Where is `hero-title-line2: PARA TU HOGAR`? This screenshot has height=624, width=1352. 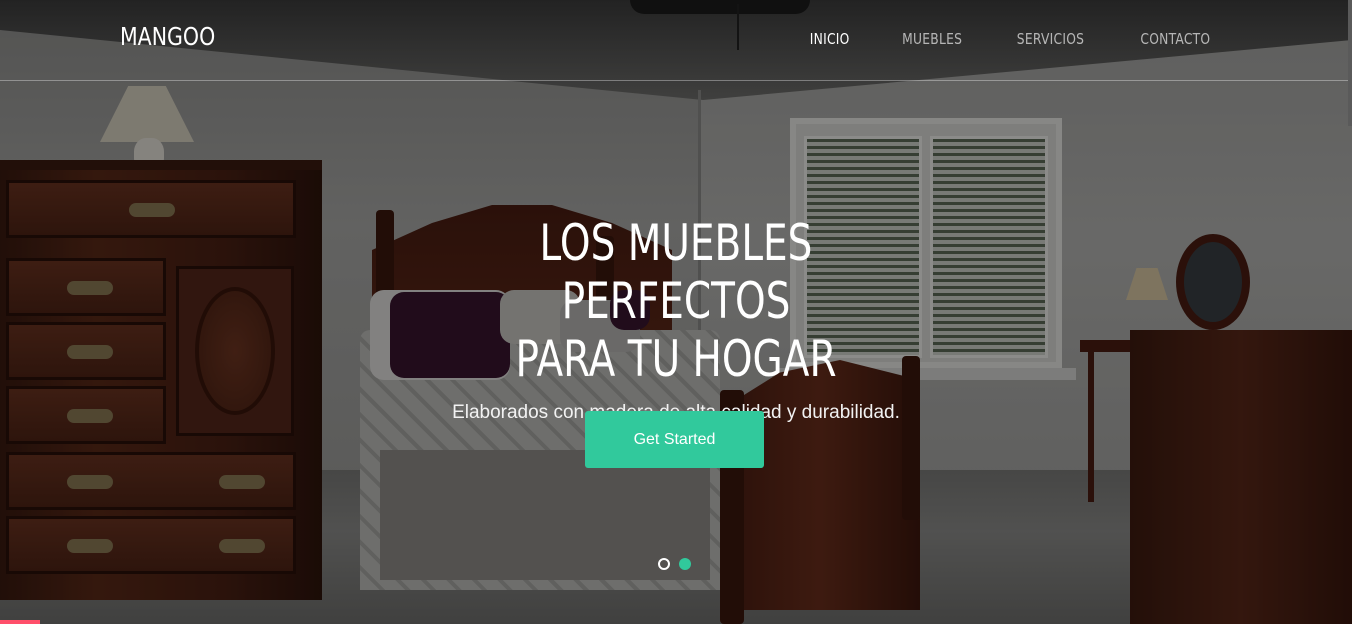 hero-title-line2: PARA TU HOGAR is located at coordinates (676, 359).